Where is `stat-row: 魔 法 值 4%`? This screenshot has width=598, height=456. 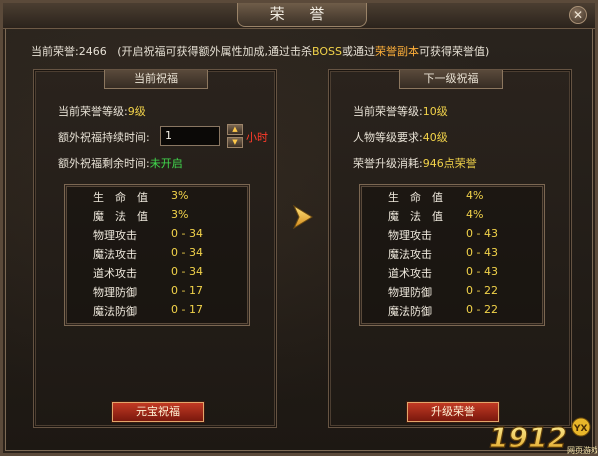
stat-row: 魔 法 值 4% is located at coordinates (452, 217).